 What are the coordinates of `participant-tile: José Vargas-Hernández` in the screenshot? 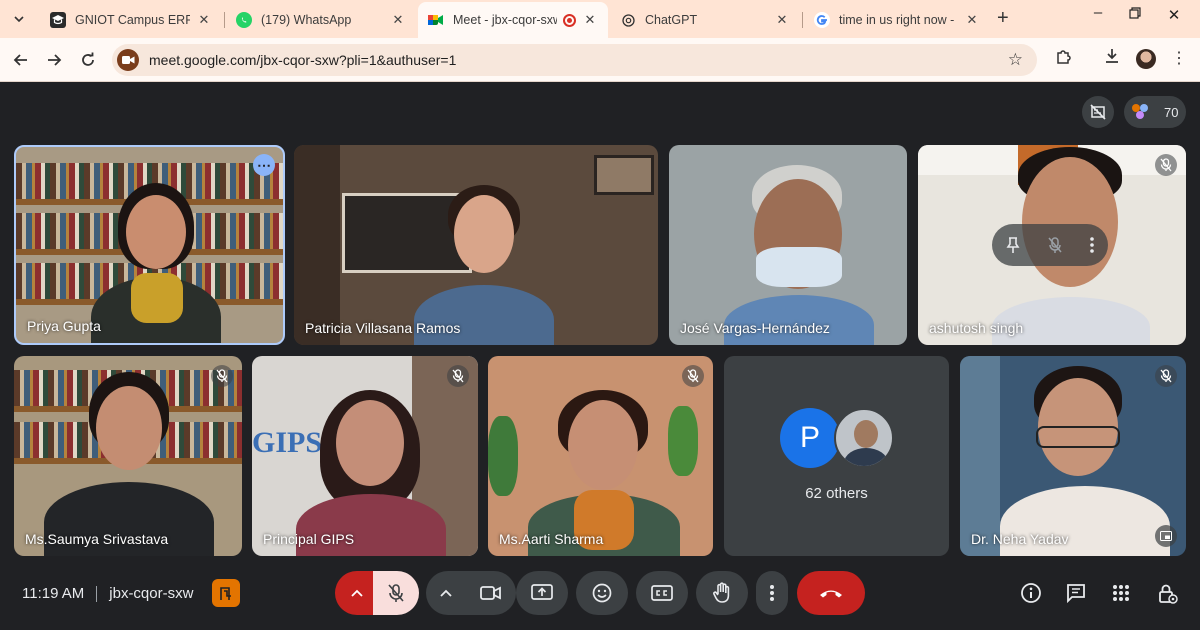 It's located at (788, 245).